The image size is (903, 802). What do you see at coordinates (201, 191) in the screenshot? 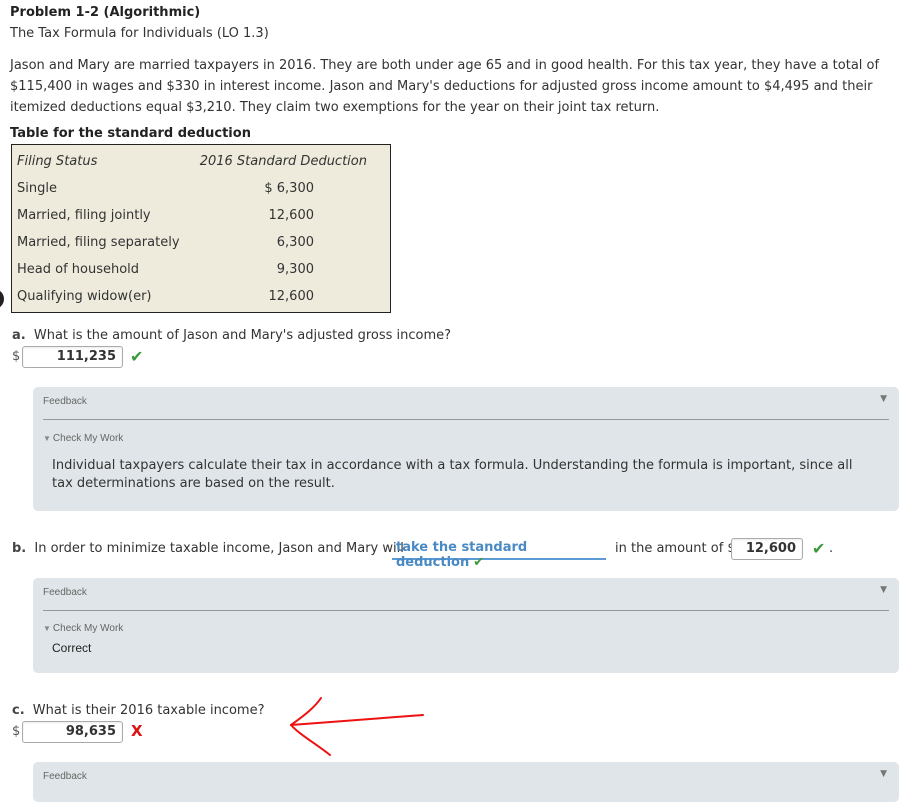
I see `table-row: Single $ 6,300` at bounding box center [201, 191].